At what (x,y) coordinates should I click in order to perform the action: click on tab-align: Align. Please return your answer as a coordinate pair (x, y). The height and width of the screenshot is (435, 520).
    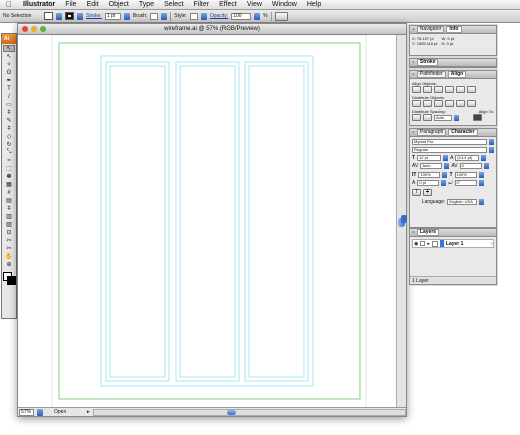
    Looking at the image, I should click on (457, 74).